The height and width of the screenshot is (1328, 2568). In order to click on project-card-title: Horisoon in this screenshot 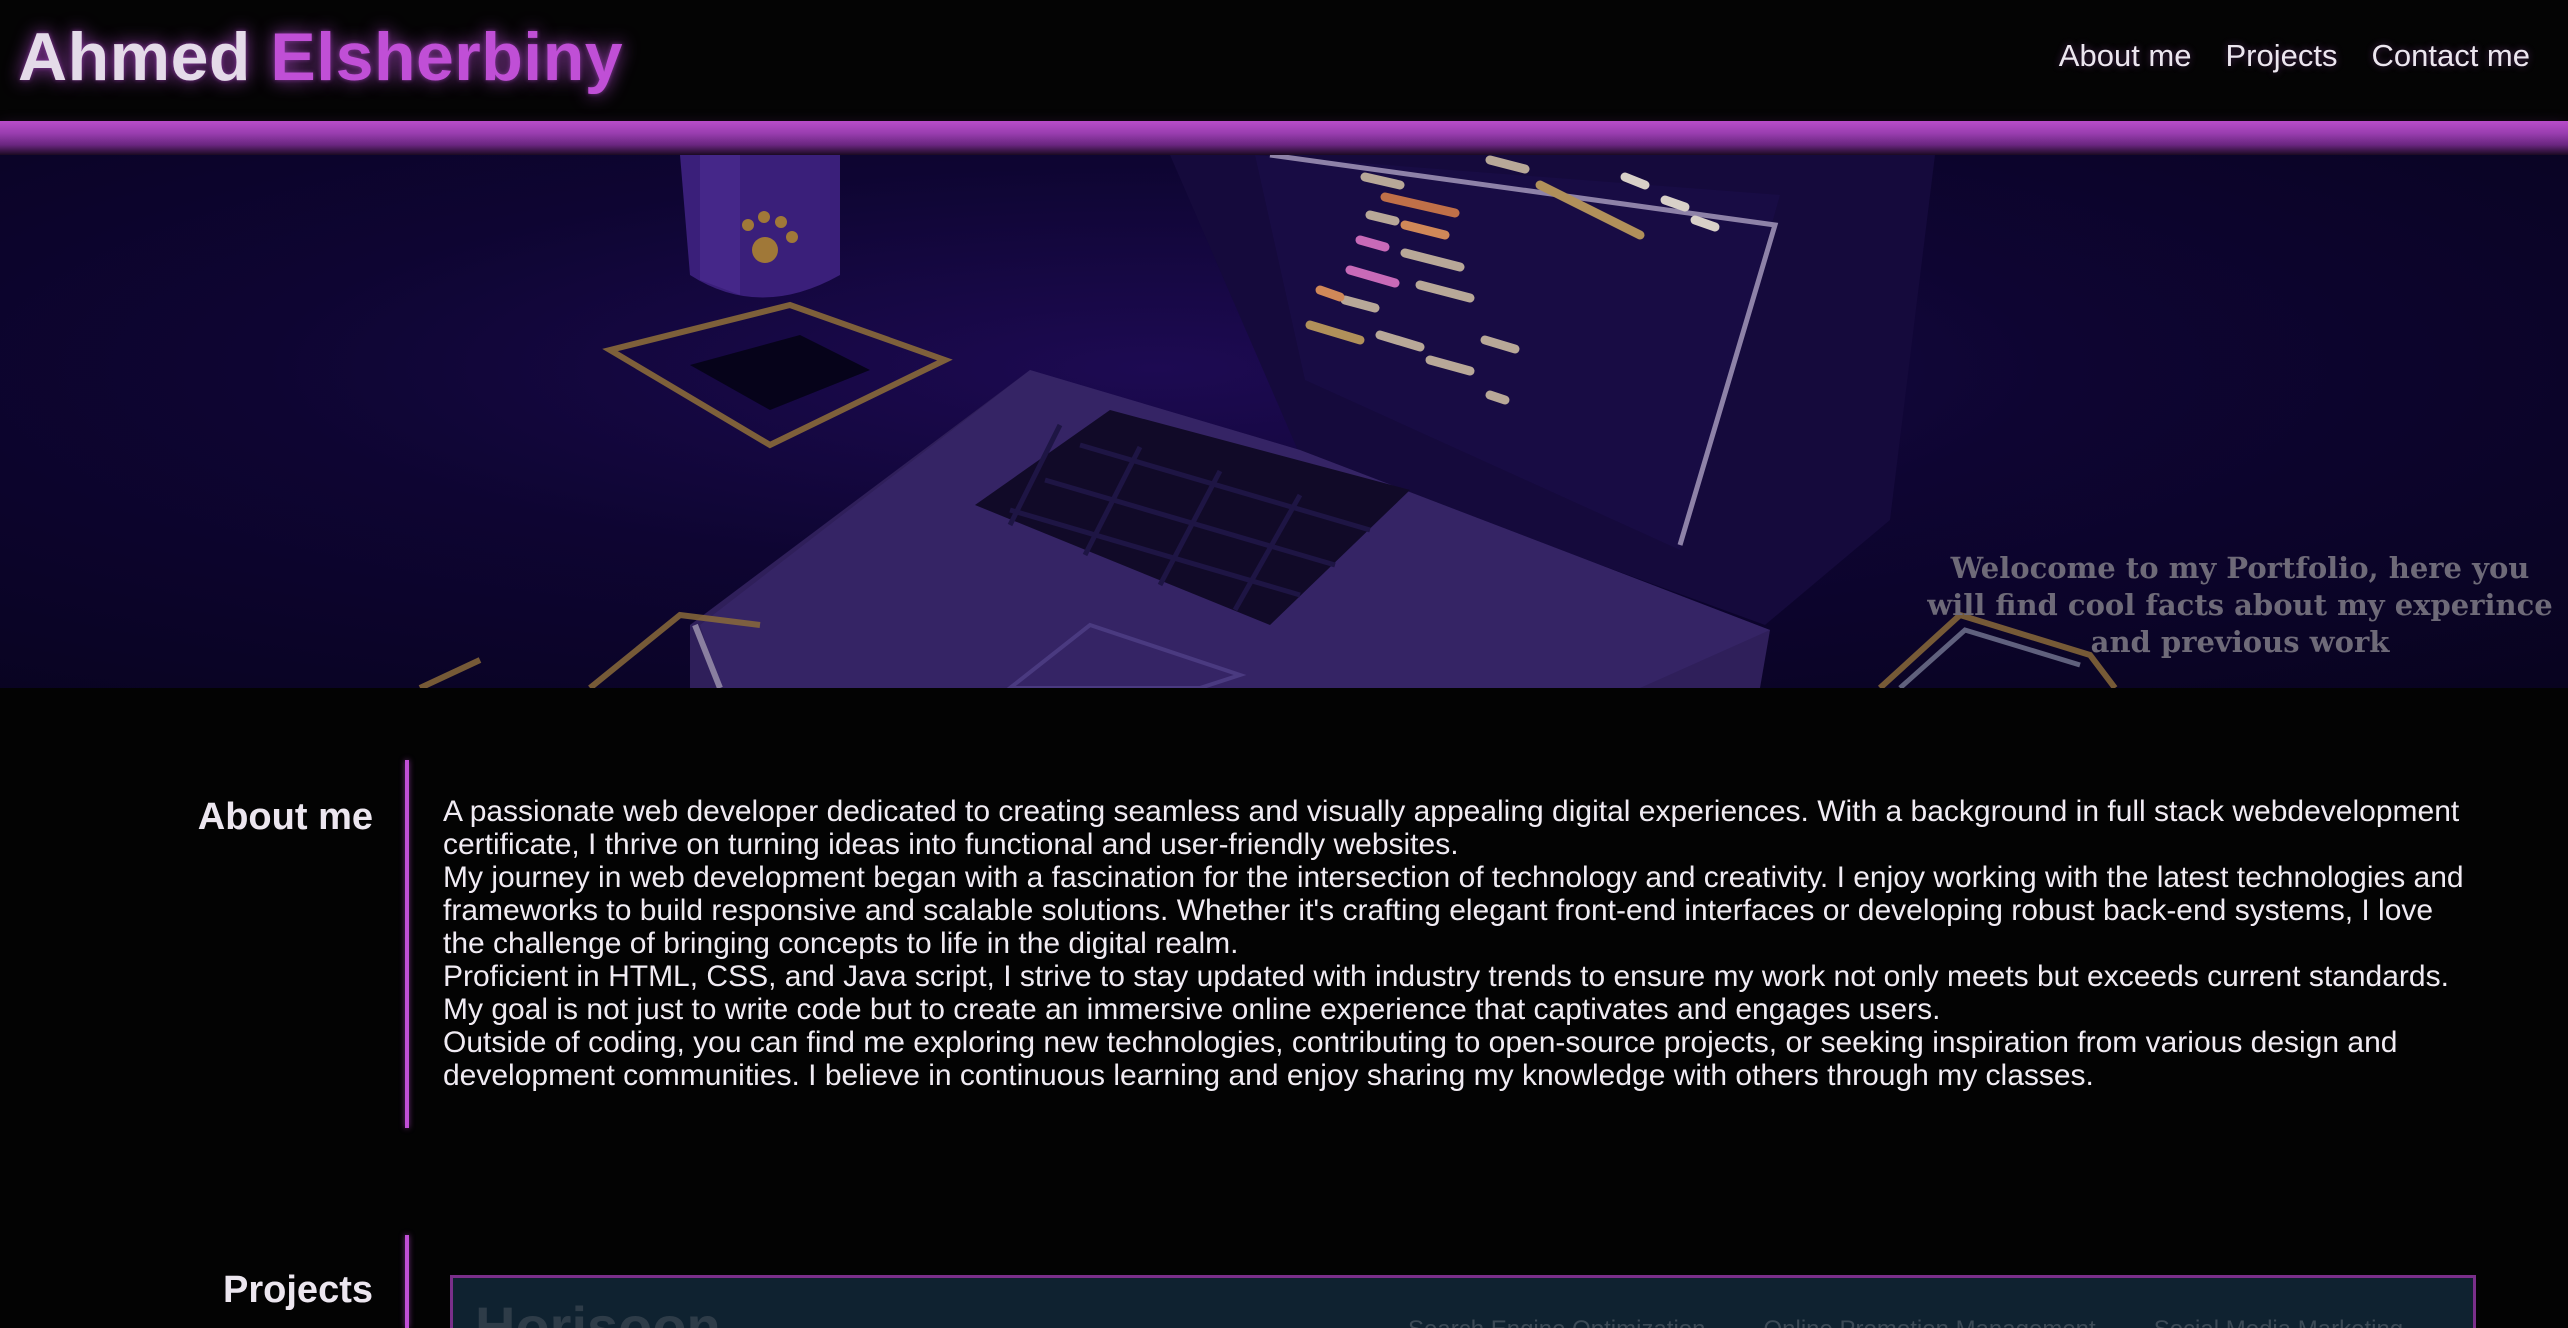, I will do `click(598, 1311)`.